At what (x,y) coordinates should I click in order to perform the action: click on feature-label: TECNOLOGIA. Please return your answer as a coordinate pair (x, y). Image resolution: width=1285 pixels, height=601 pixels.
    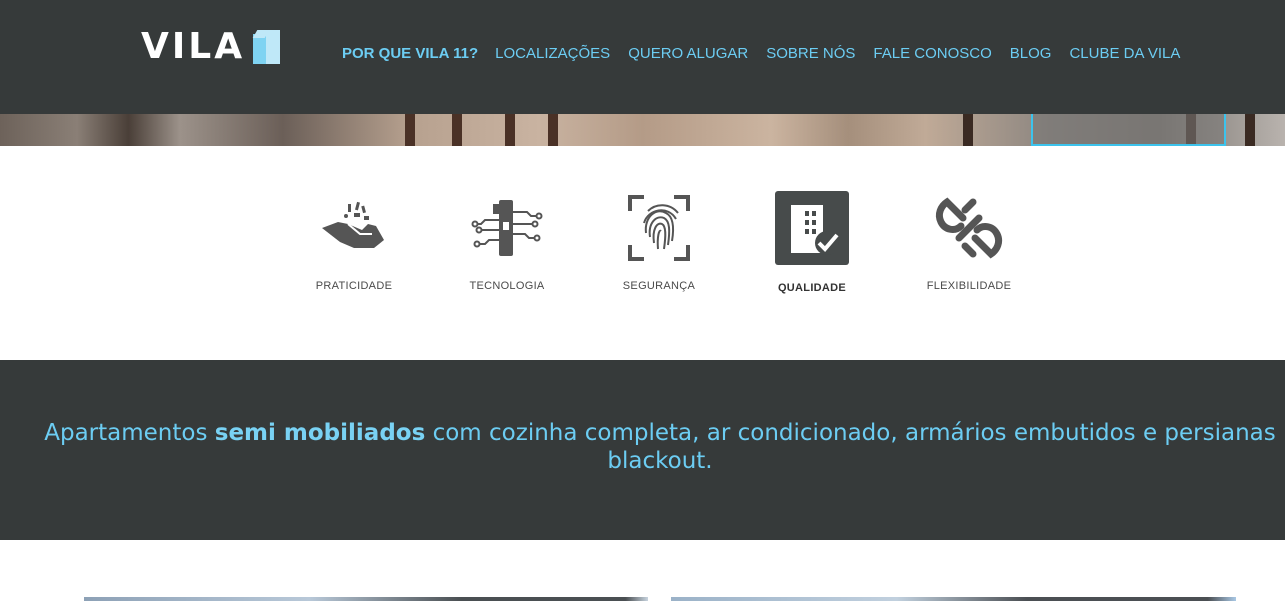
    Looking at the image, I should click on (507, 286).